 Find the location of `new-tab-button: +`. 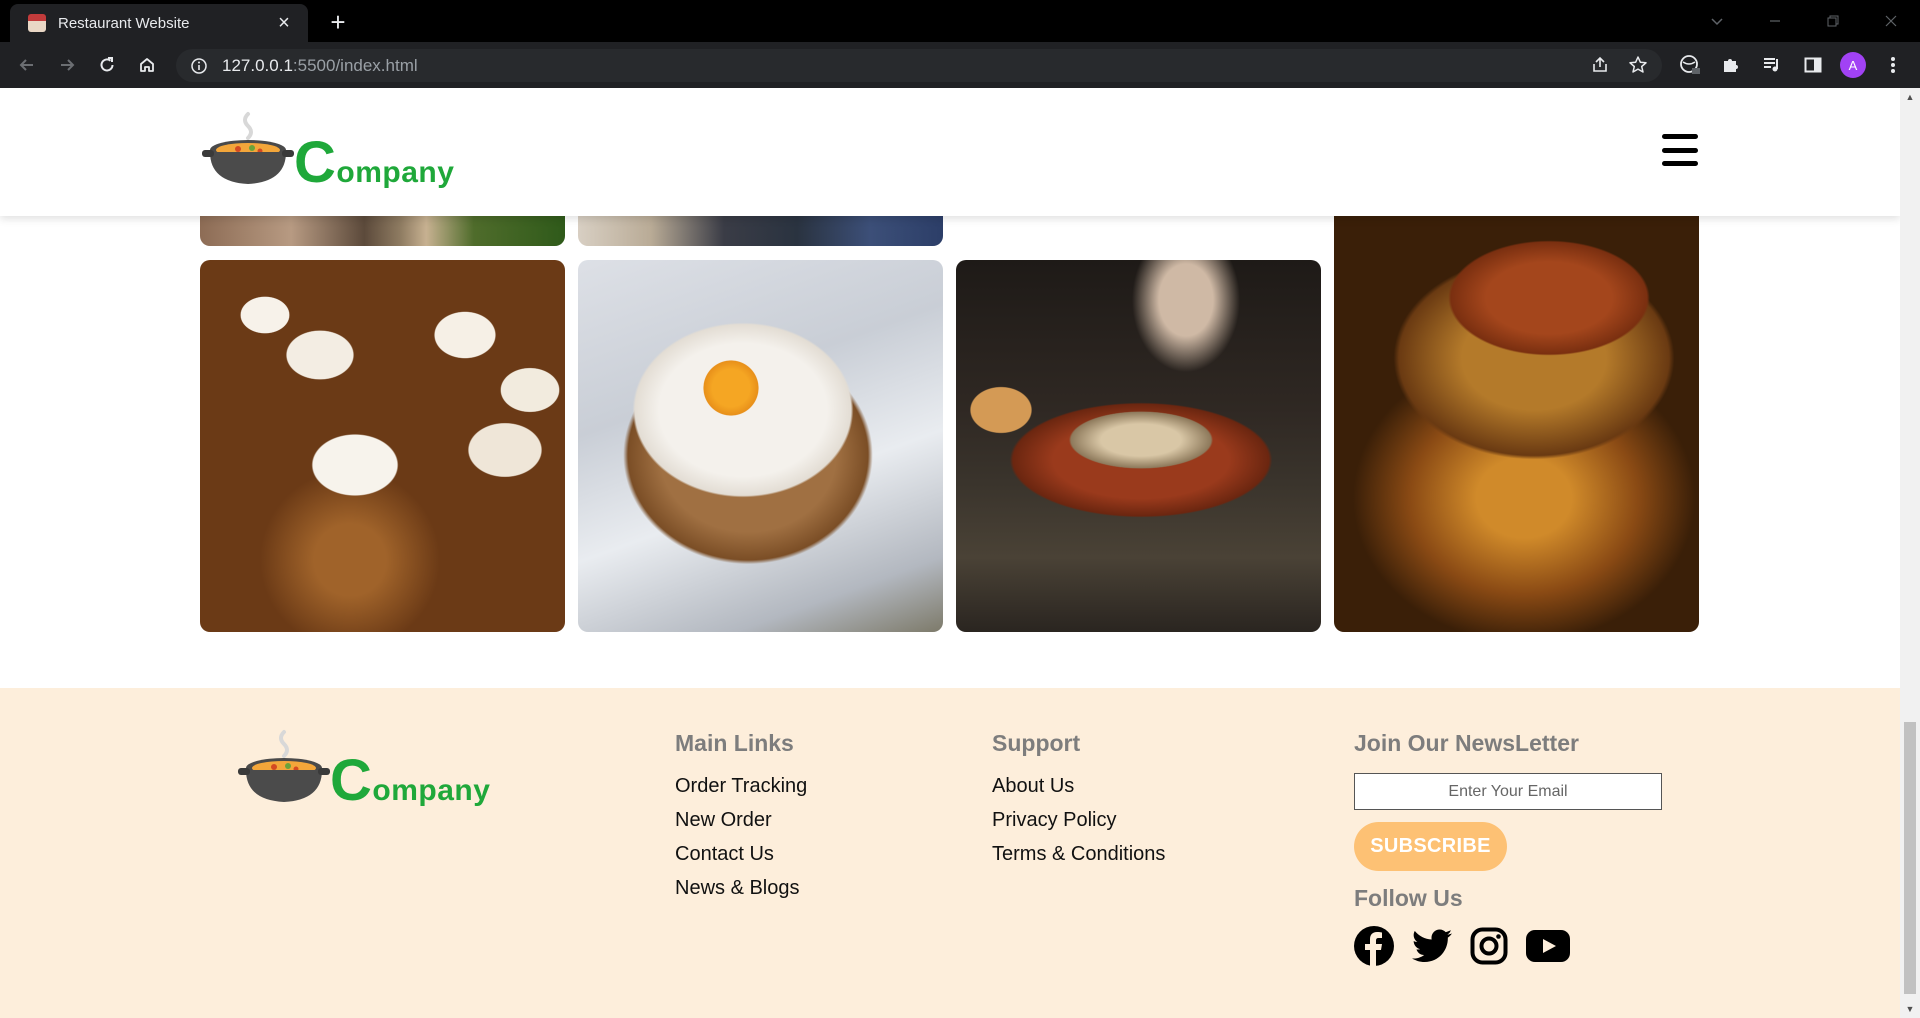

new-tab-button: + is located at coordinates (338, 22).